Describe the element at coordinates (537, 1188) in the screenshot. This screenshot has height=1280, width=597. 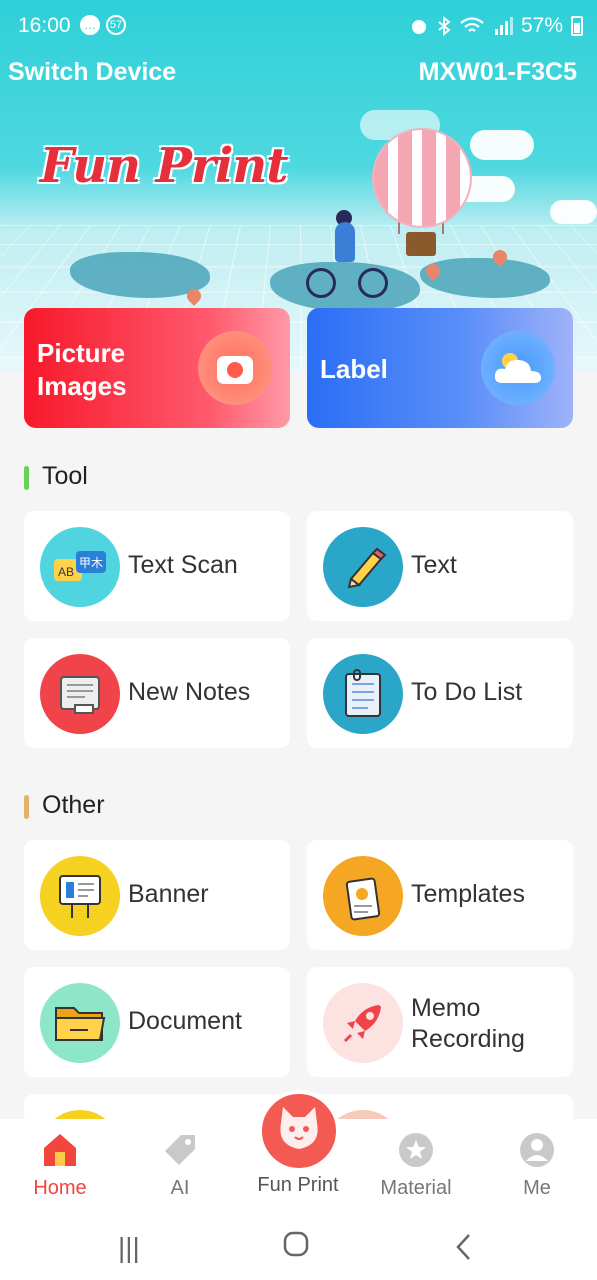
I see `nav-me-label: Me` at that location.